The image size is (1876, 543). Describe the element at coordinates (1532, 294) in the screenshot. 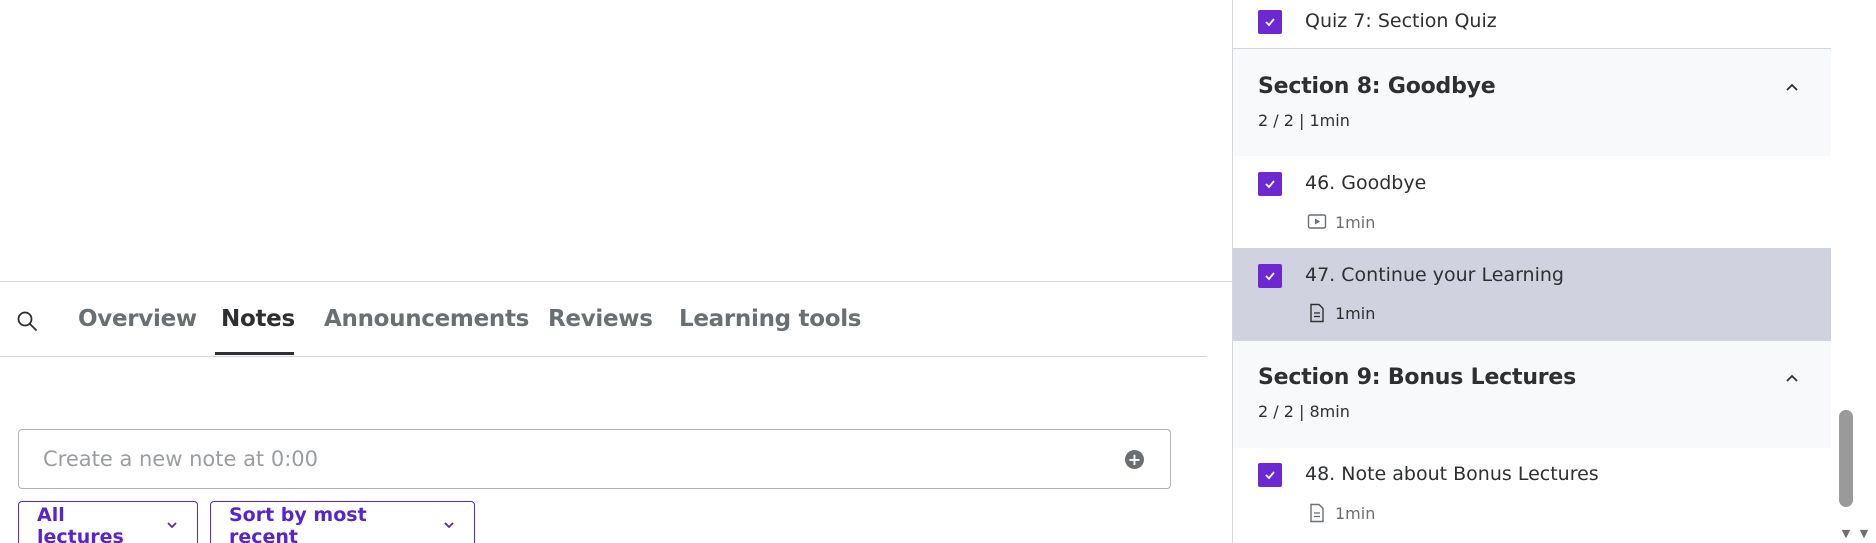

I see `list-item-lecture-47: 47. Continue your Learning 1min` at that location.